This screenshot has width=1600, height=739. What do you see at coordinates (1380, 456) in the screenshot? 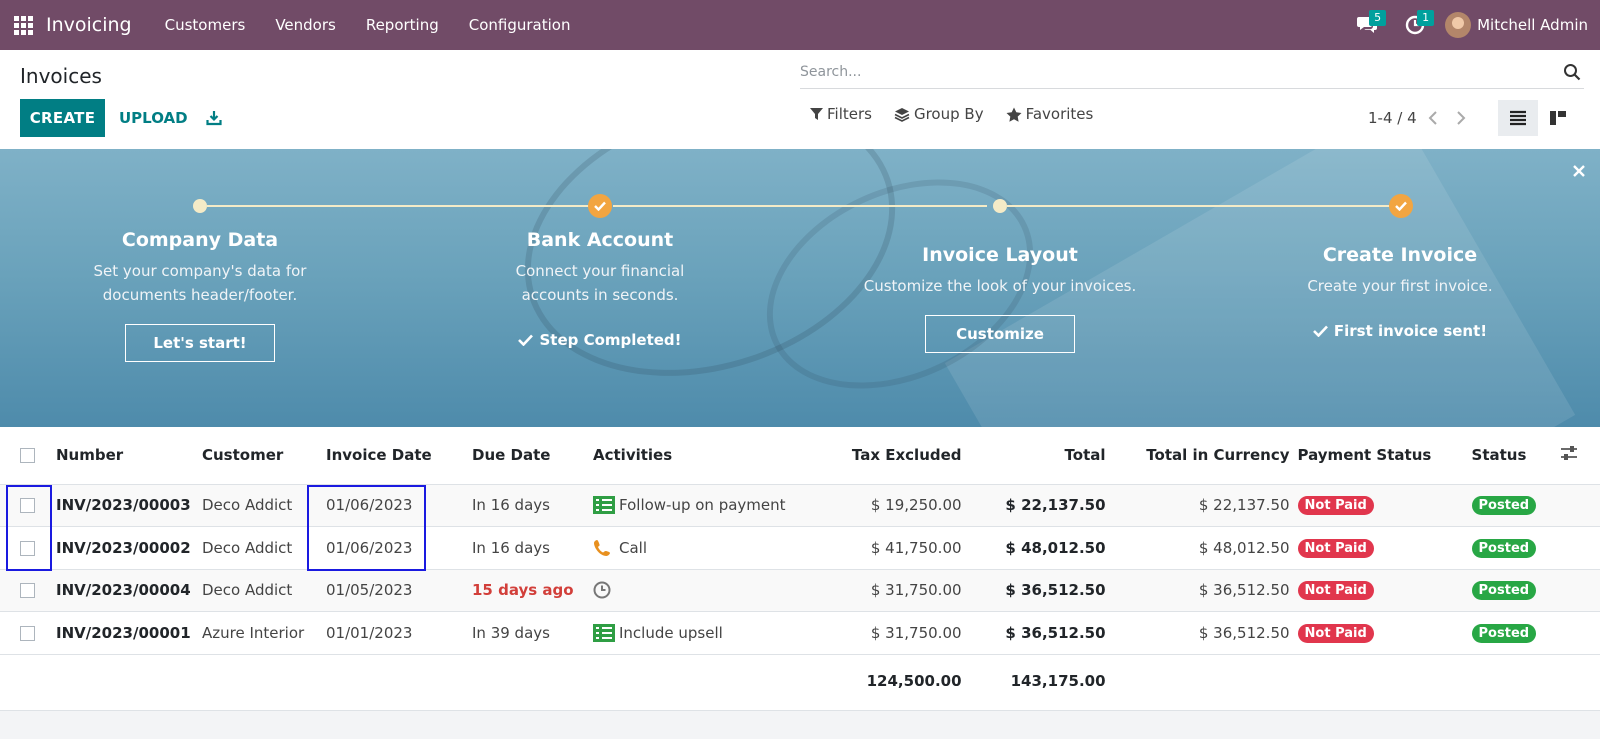
I see `column-payment-status: Payment Status` at bounding box center [1380, 456].